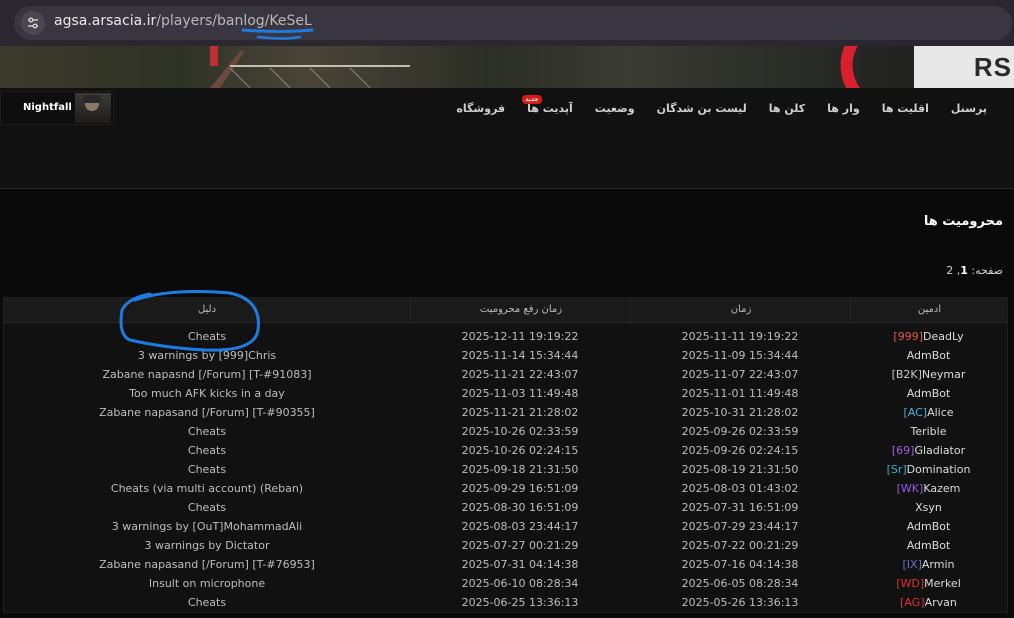  What do you see at coordinates (740, 374) in the screenshot?
I see `cell-time: 2025-11-07 22:43:07` at bounding box center [740, 374].